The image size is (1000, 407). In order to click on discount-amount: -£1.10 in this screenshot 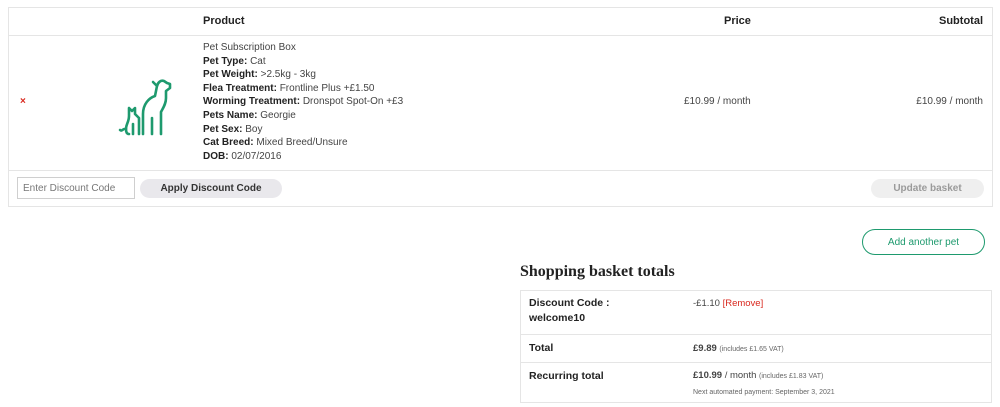, I will do `click(706, 303)`.